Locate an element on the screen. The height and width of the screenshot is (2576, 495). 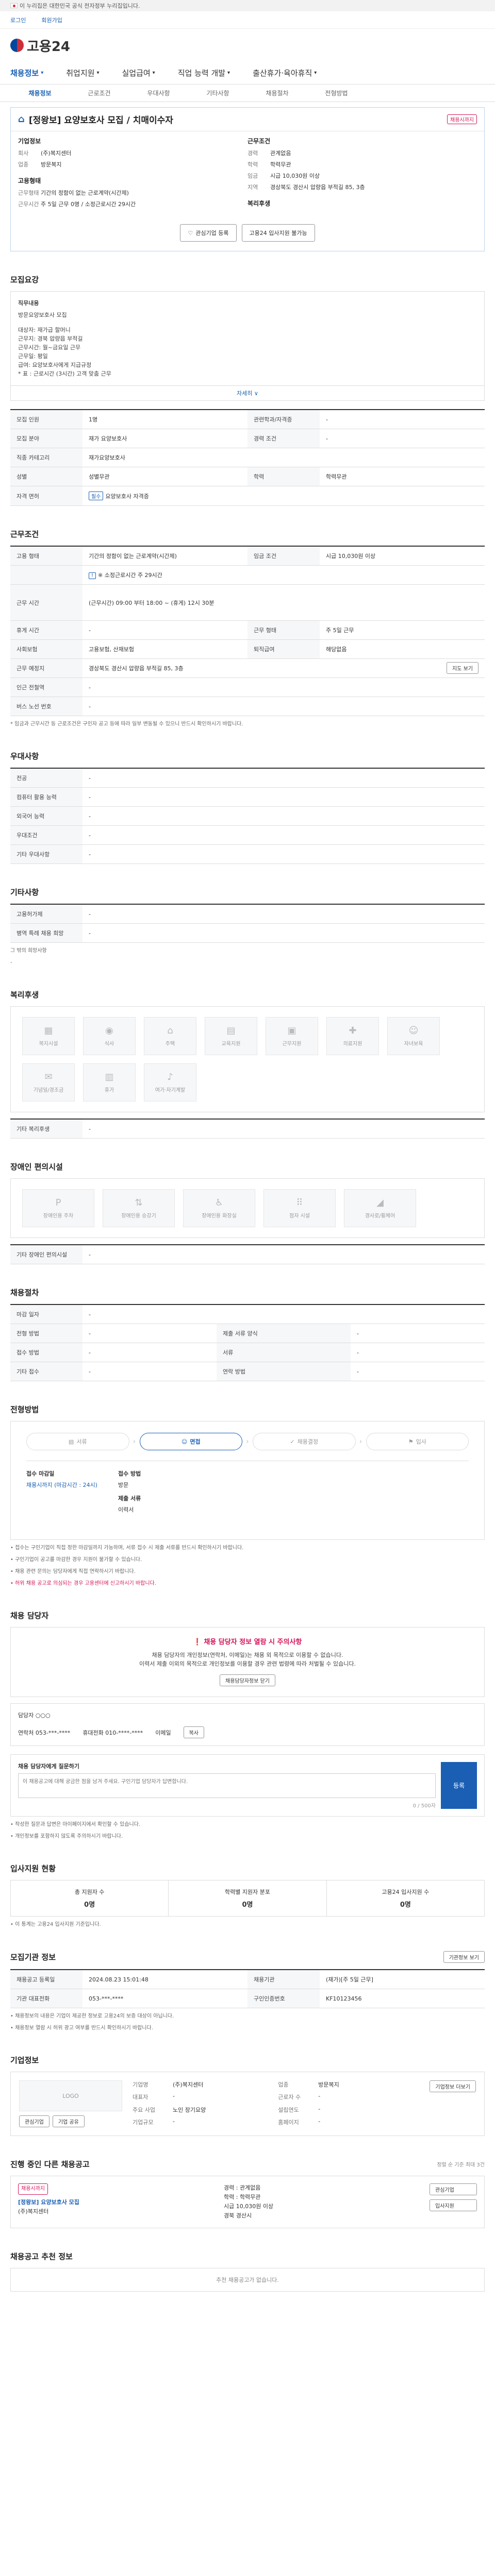
contact-value: ○○○ is located at coordinates (43, 1716).